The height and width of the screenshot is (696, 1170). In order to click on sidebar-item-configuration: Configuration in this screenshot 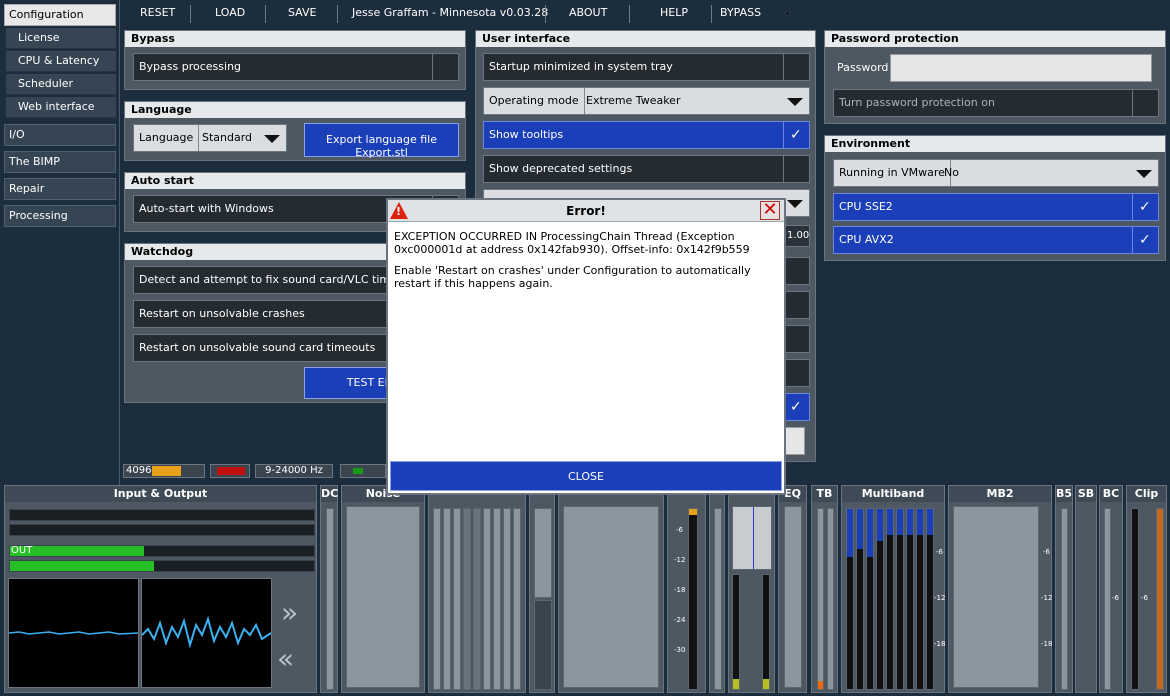, I will do `click(60, 15)`.